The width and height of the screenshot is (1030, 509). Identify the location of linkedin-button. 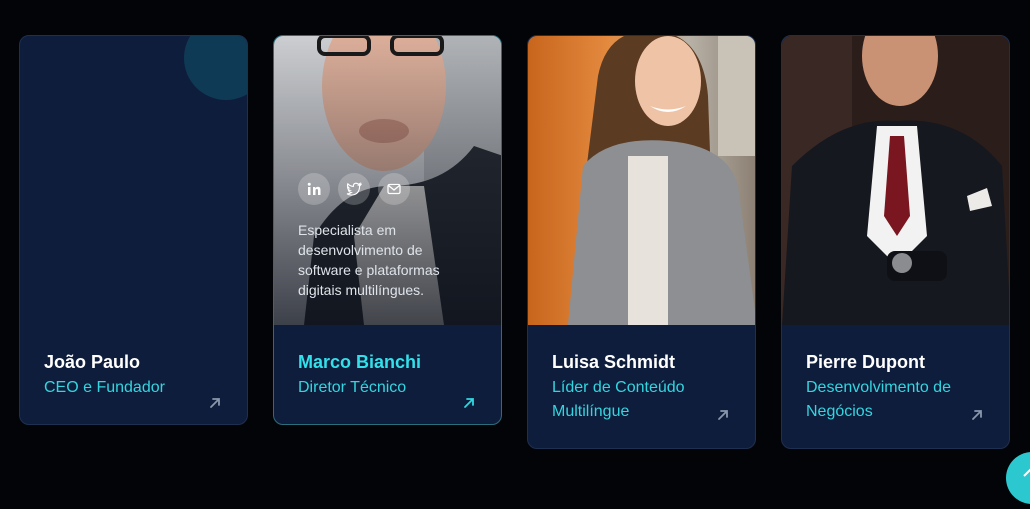
(314, 189).